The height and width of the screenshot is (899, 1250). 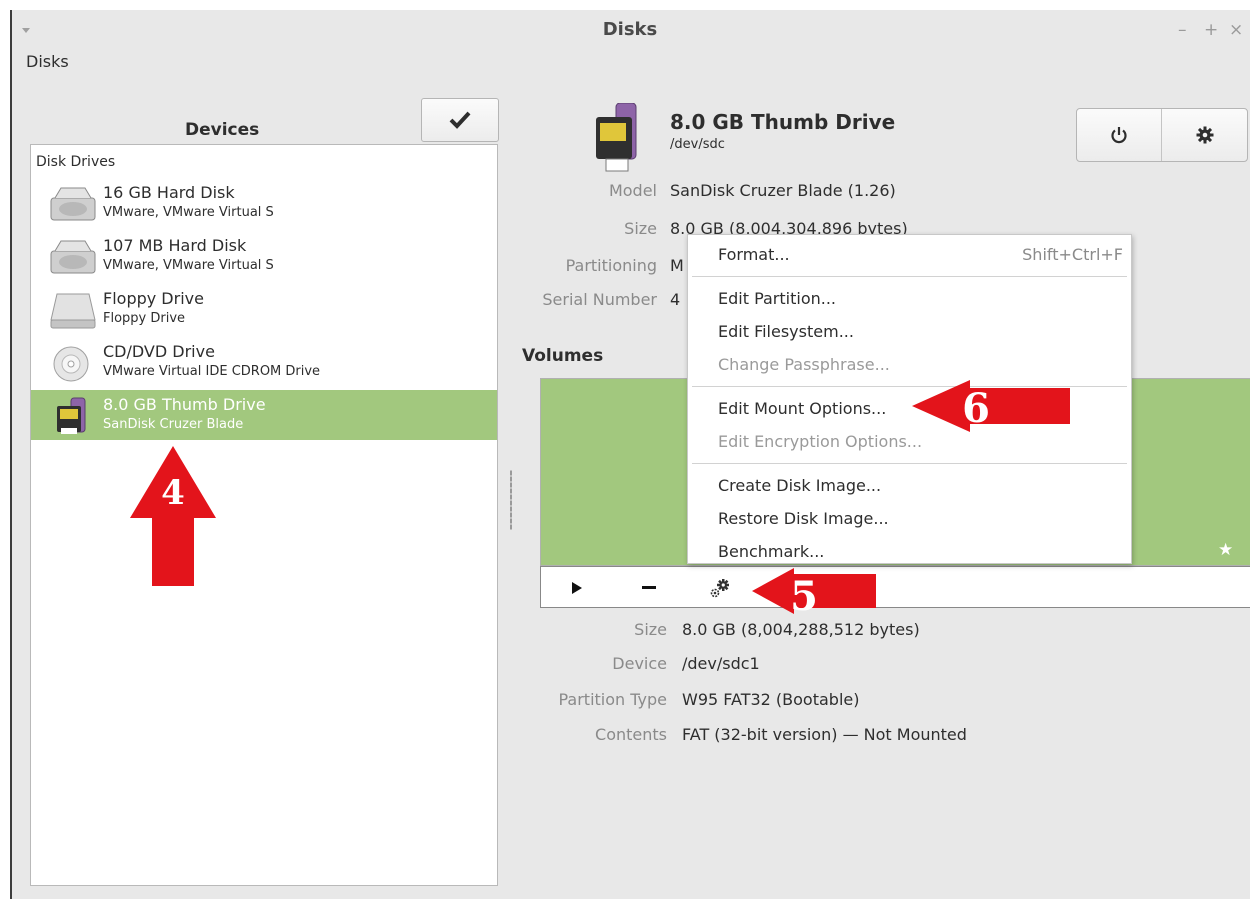 I want to click on app-menu-disks: Disks, so click(x=47, y=61).